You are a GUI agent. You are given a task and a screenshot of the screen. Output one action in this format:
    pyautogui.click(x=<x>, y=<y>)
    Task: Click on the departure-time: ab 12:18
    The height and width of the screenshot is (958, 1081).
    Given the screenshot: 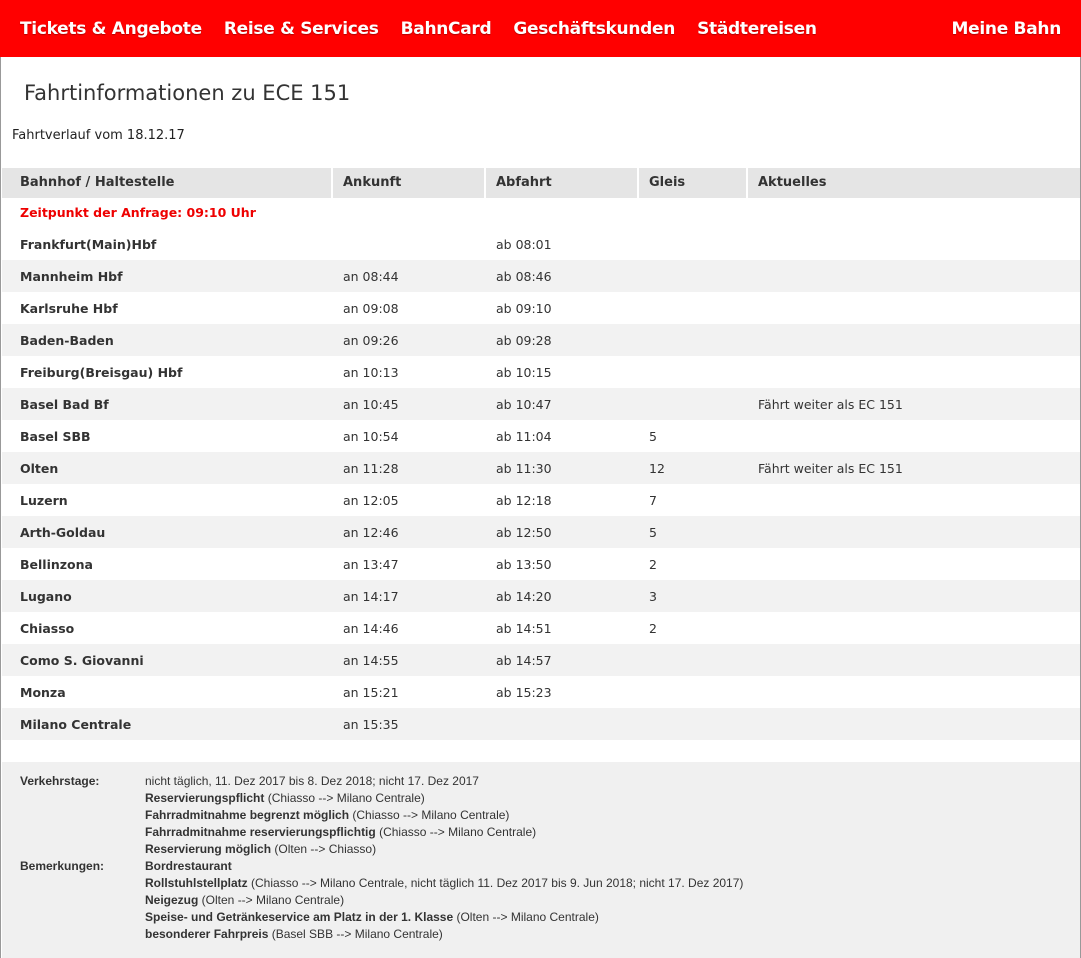 What is the action you would take?
    pyautogui.click(x=524, y=500)
    